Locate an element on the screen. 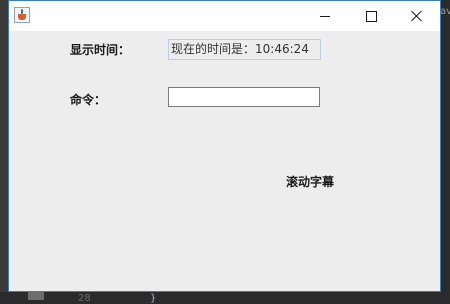 This screenshot has height=304, width=450. command-input is located at coordinates (244, 97).